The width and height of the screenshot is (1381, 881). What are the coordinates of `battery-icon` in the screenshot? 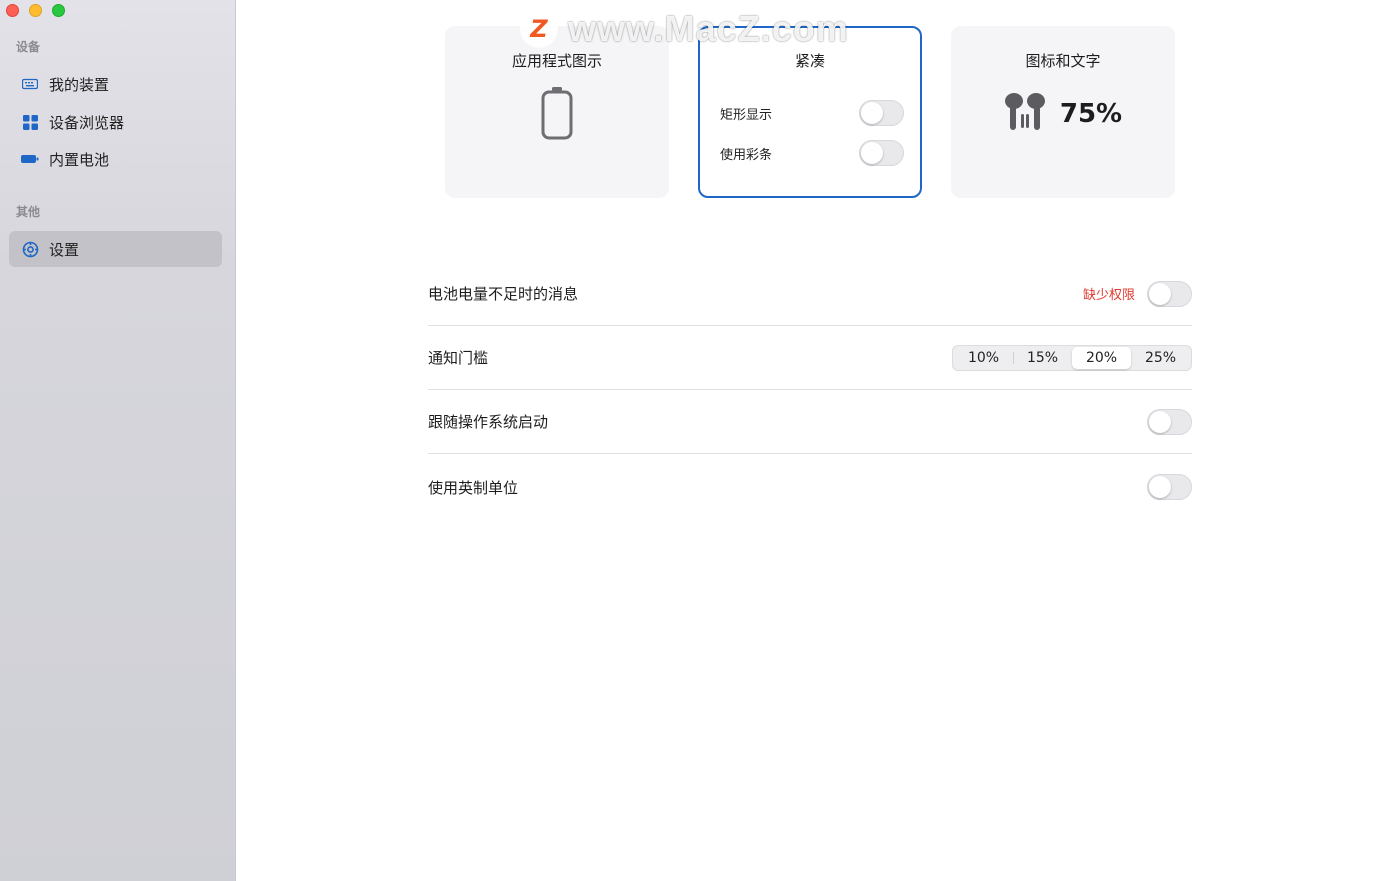 It's located at (30, 159).